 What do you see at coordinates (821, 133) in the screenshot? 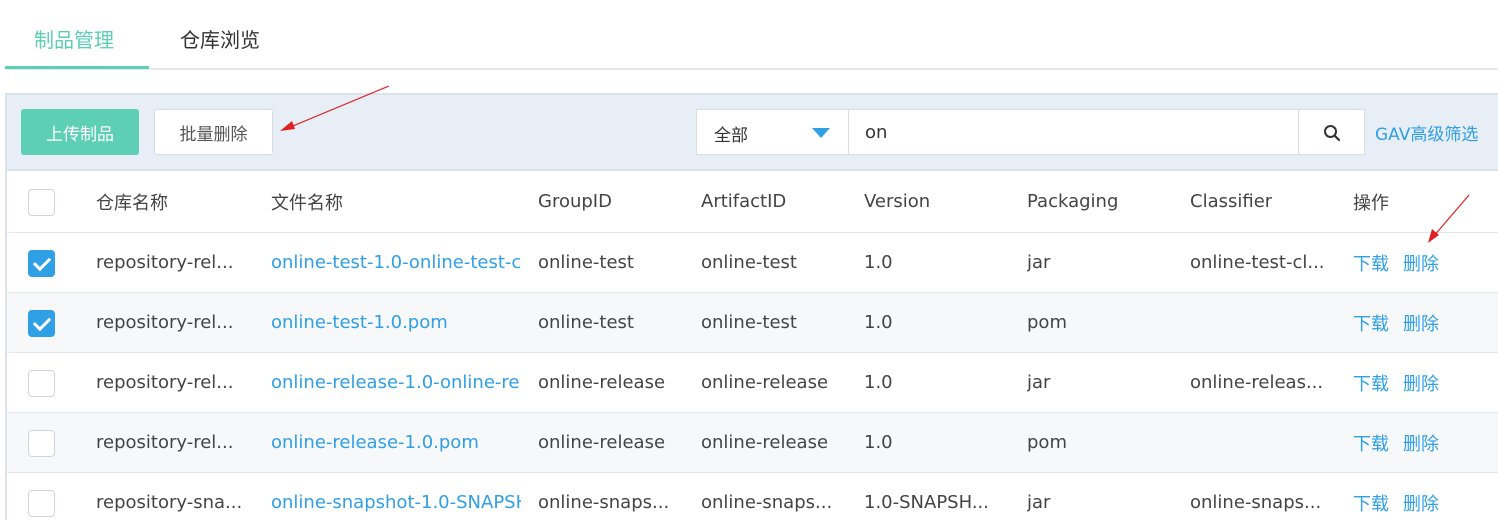
I see `caret-down-icon` at bounding box center [821, 133].